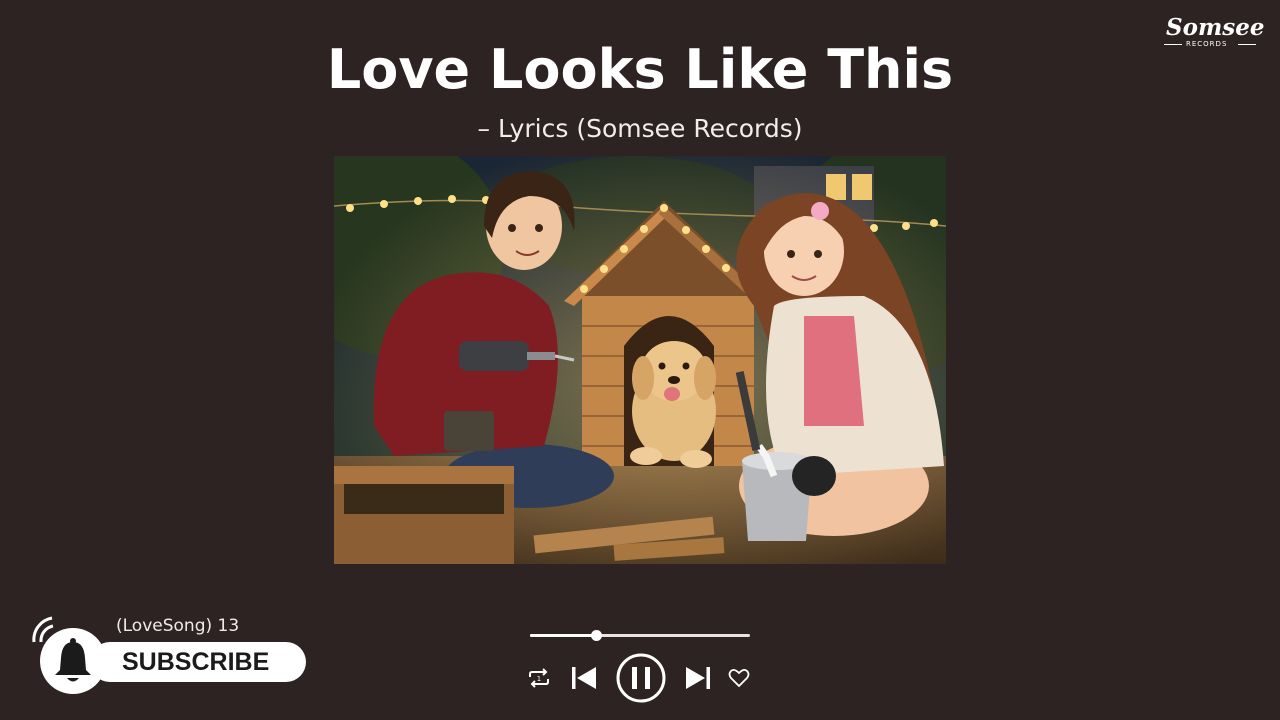 The image size is (1280, 720). I want to click on repeat-icon: 1, so click(539, 678).